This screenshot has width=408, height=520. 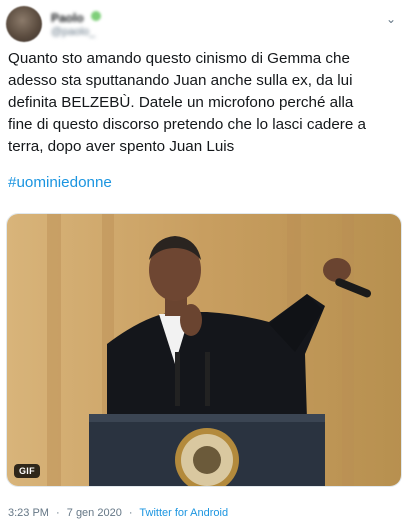 I want to click on author-block: Paolo @paolo_, so click(x=201, y=25).